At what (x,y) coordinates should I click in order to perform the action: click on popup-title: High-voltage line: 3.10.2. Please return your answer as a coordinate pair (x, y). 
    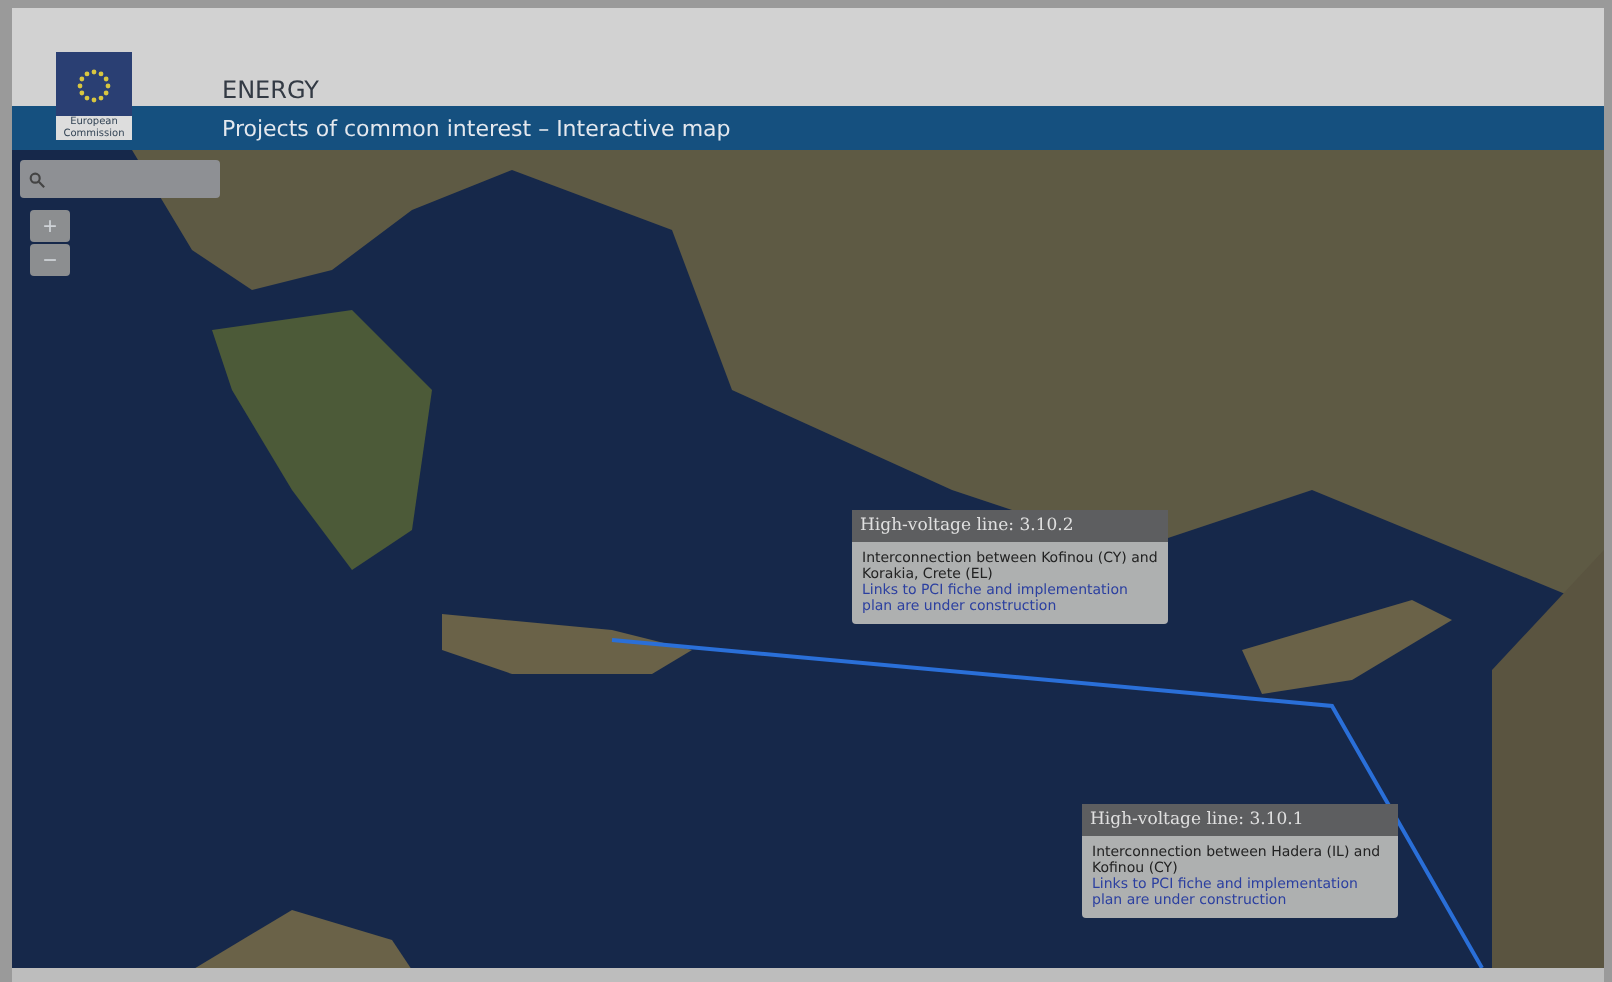
    Looking at the image, I should click on (1010, 526).